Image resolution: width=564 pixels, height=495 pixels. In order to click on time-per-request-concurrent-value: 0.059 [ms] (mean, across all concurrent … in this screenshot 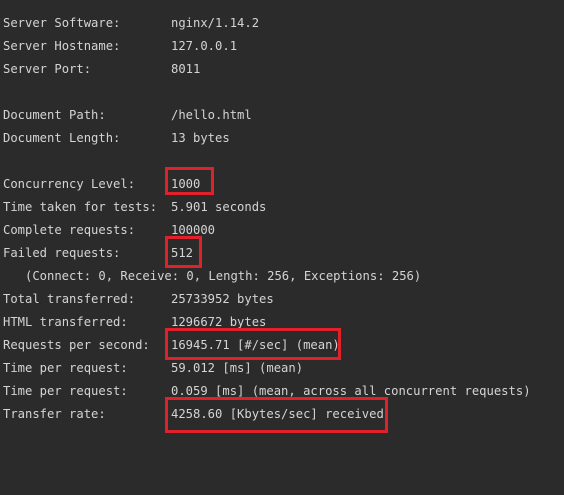, I will do `click(351, 391)`.